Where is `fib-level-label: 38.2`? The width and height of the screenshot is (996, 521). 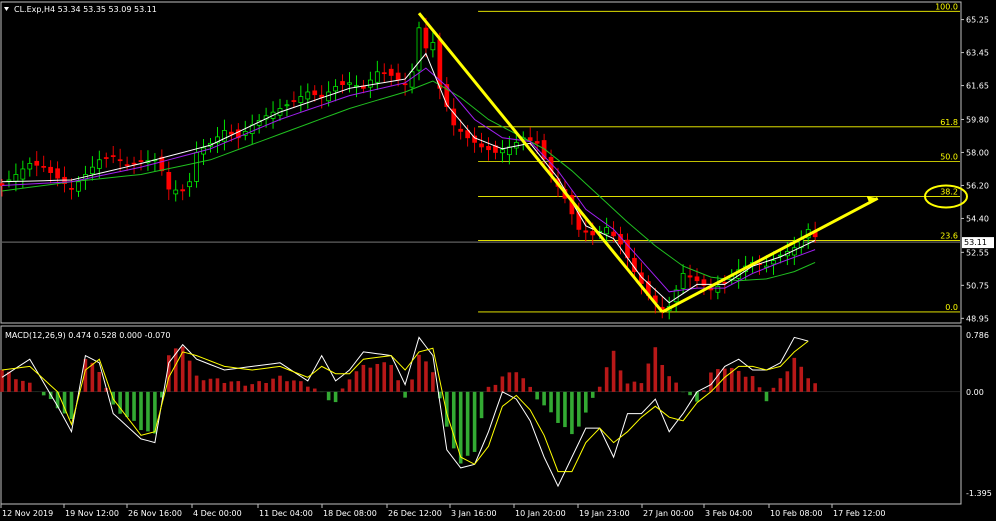 fib-level-label: 38.2 is located at coordinates (949, 191).